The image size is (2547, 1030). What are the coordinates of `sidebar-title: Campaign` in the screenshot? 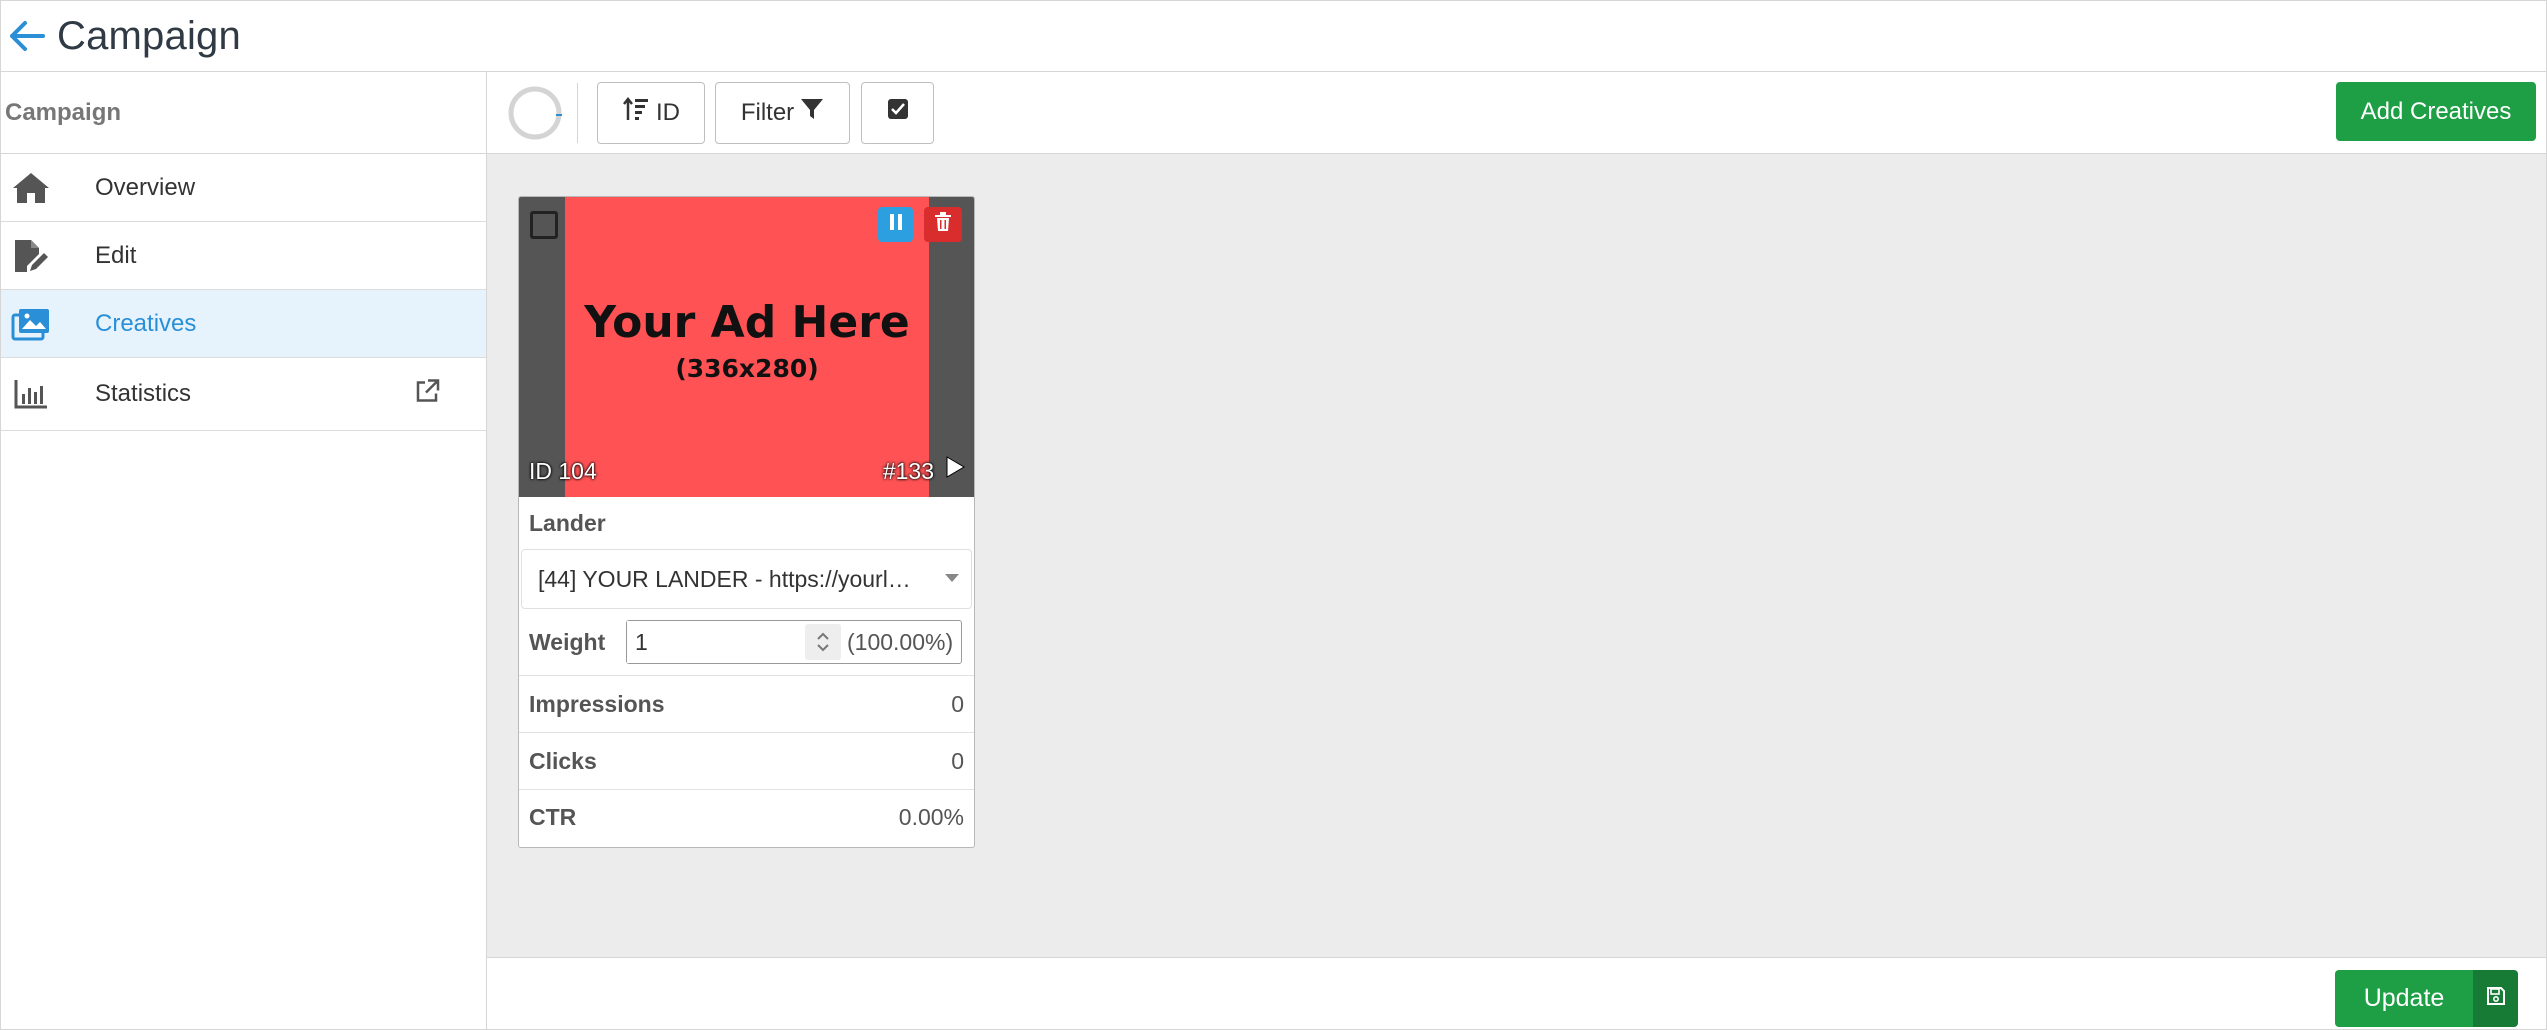 It's located at (243, 113).